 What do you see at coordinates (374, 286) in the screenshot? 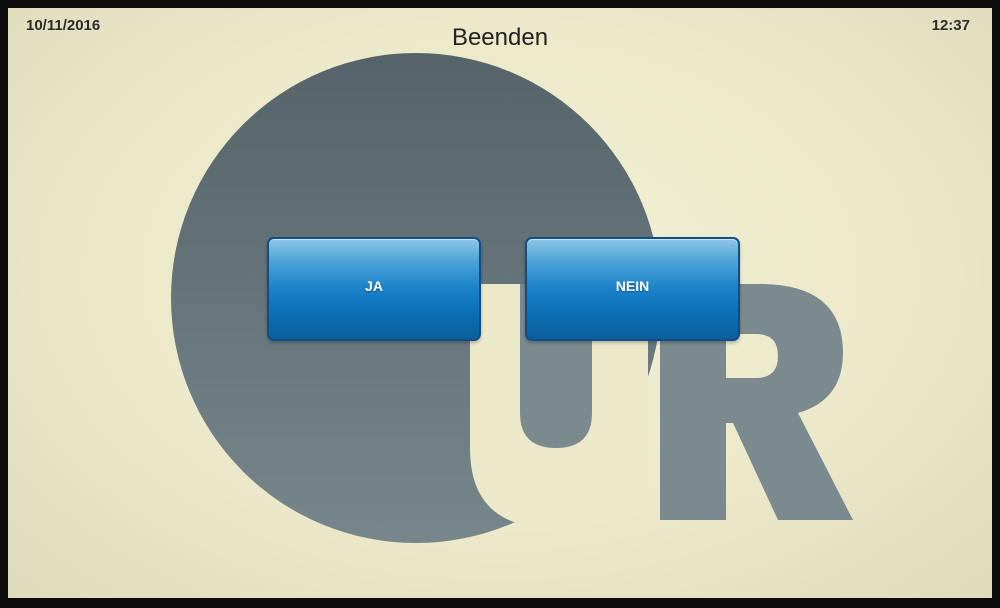
I see `yes-button-label: JA` at bounding box center [374, 286].